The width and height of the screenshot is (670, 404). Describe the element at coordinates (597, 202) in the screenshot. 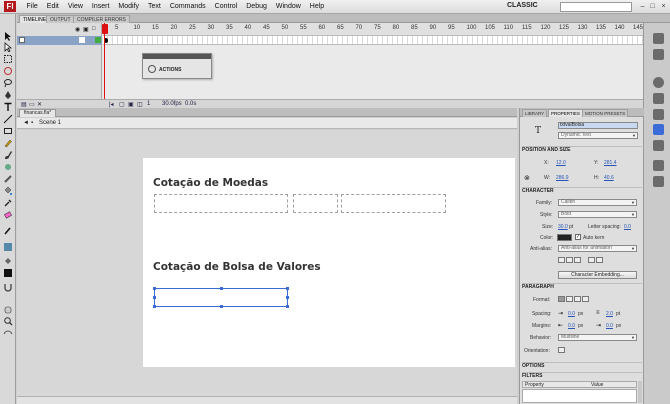

I see `family-select: Calibri` at that location.